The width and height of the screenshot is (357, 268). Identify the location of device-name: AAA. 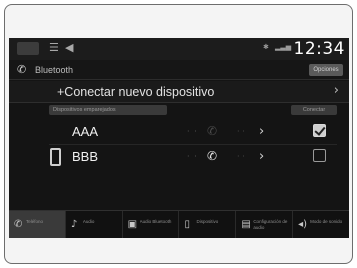
(85, 131).